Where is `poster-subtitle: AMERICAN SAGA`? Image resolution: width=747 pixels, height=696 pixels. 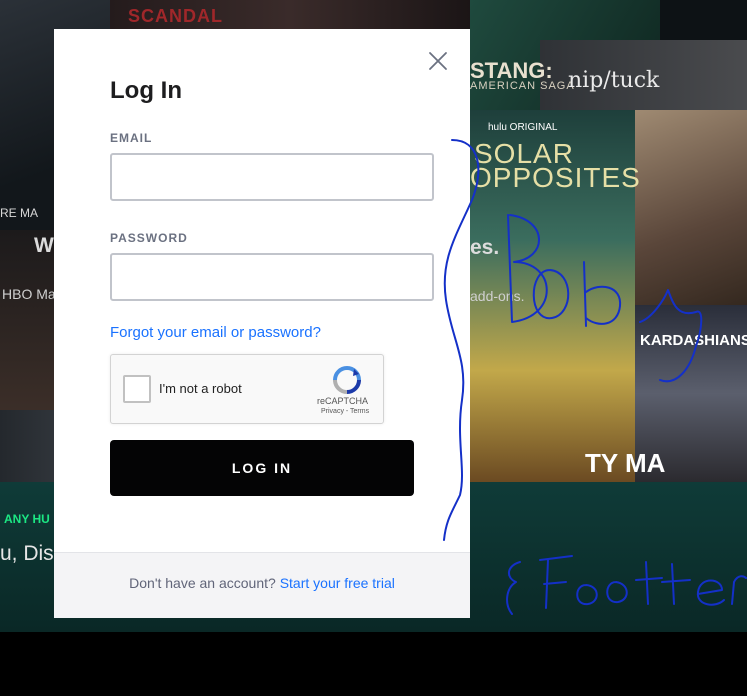 poster-subtitle: AMERICAN SAGA is located at coordinates (522, 86).